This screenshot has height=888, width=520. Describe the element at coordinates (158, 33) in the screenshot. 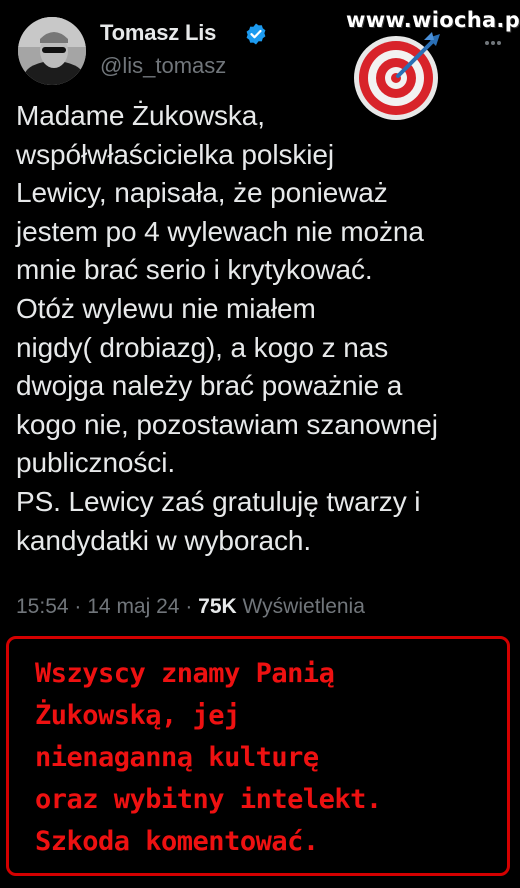

I see `author-name: Tomasz Lis` at that location.